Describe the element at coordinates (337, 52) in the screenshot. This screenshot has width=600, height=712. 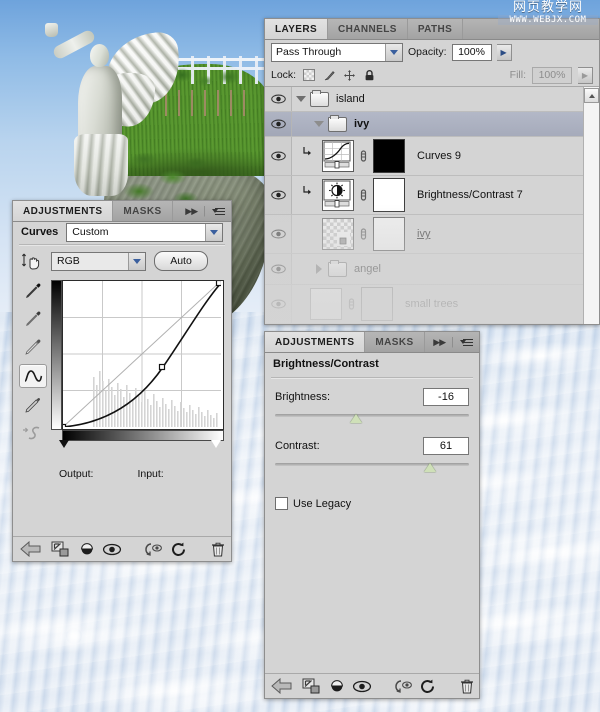
I see `blend-mode-select: Pass Through` at that location.